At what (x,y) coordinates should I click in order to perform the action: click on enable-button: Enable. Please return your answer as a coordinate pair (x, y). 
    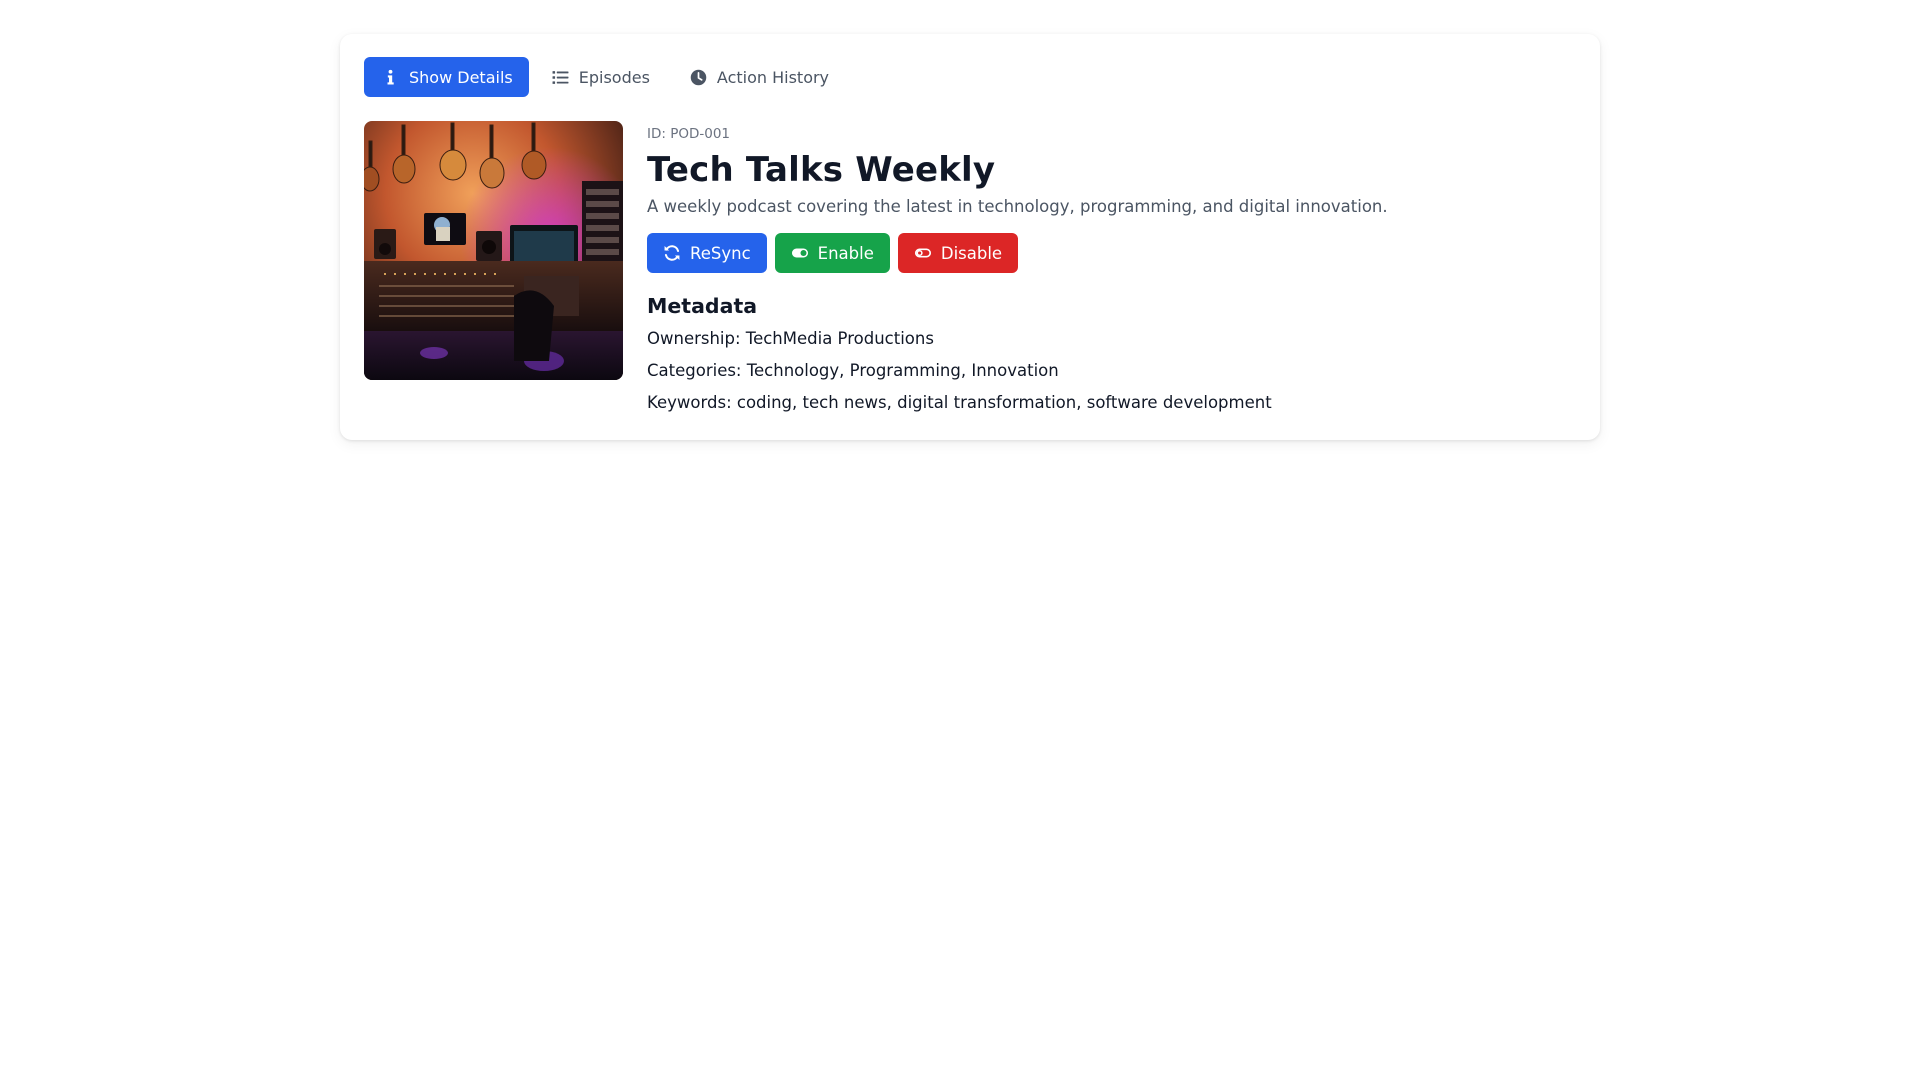
    Looking at the image, I should click on (832, 253).